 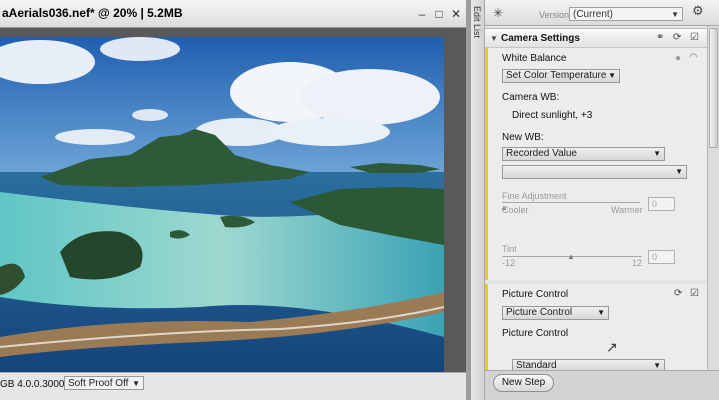 I want to click on camera-wb-value: Direct sunlight, +3, so click(x=552, y=115).